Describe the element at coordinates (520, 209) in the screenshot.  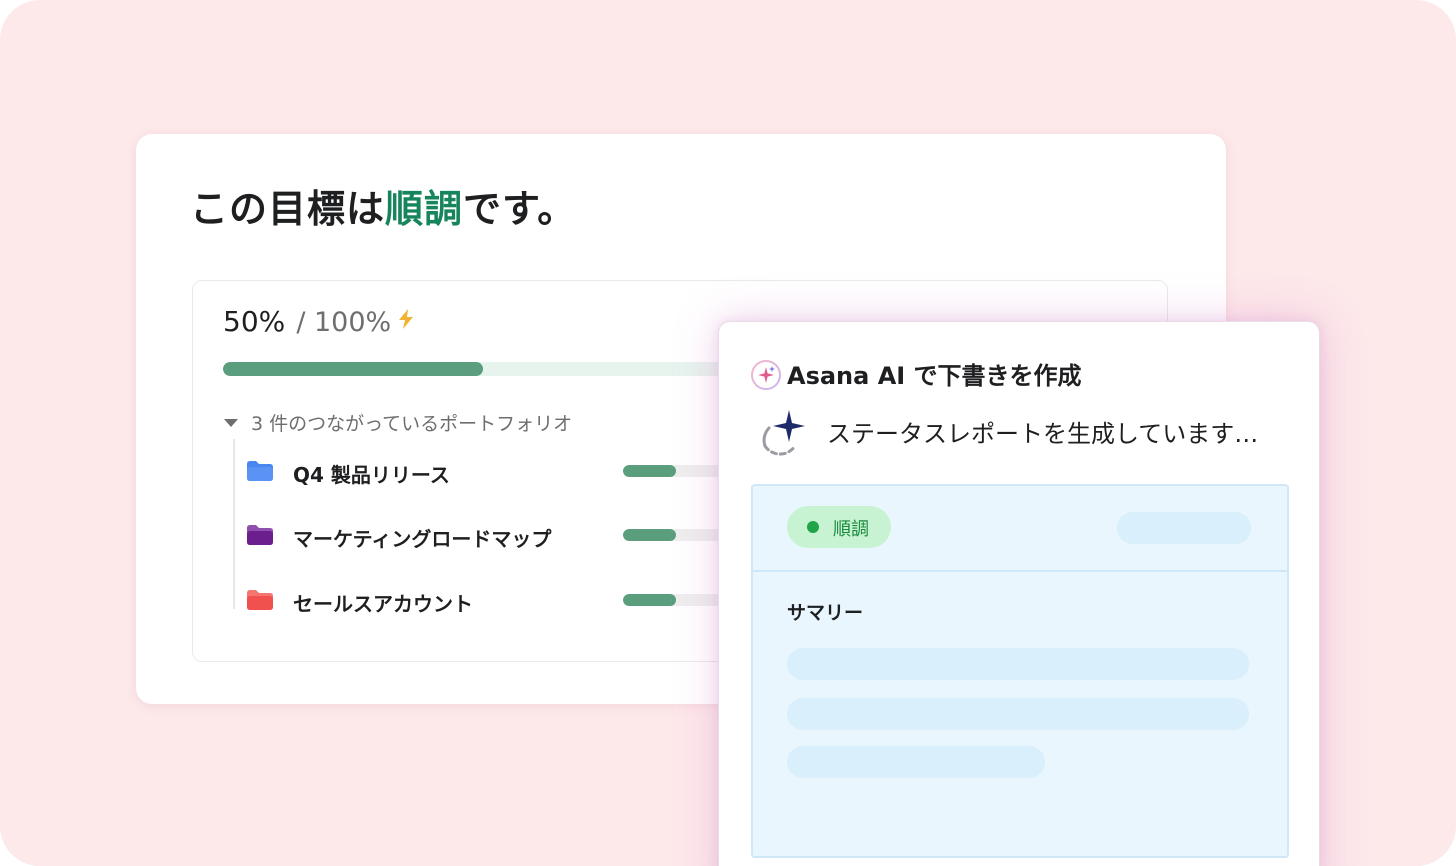
I see `goal-title-suffix: です。` at that location.